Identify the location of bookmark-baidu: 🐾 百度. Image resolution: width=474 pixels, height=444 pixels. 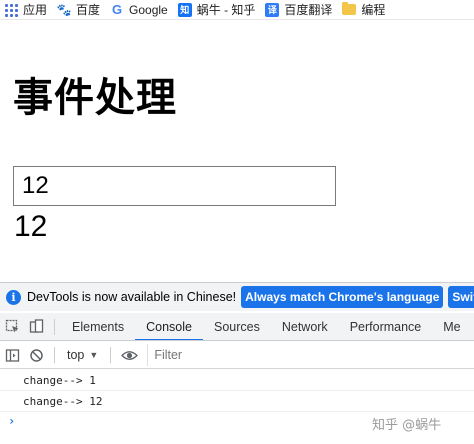
(79, 9).